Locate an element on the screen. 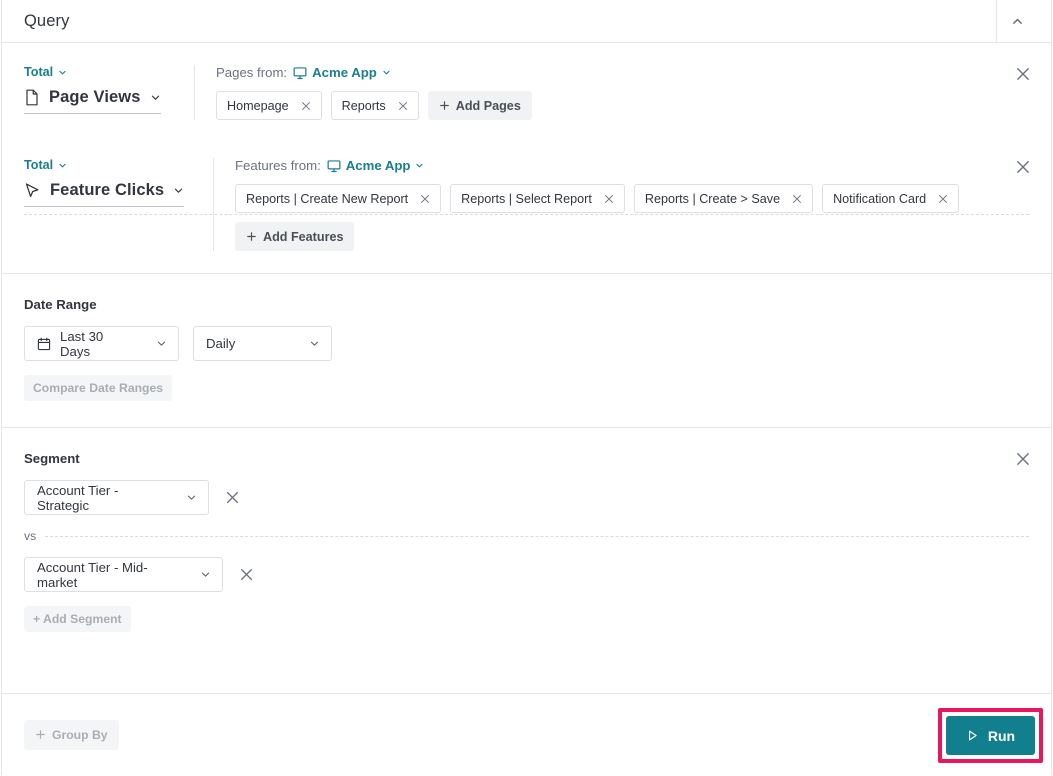  date-range-value: Last 30 Days is located at coordinates (82, 343).